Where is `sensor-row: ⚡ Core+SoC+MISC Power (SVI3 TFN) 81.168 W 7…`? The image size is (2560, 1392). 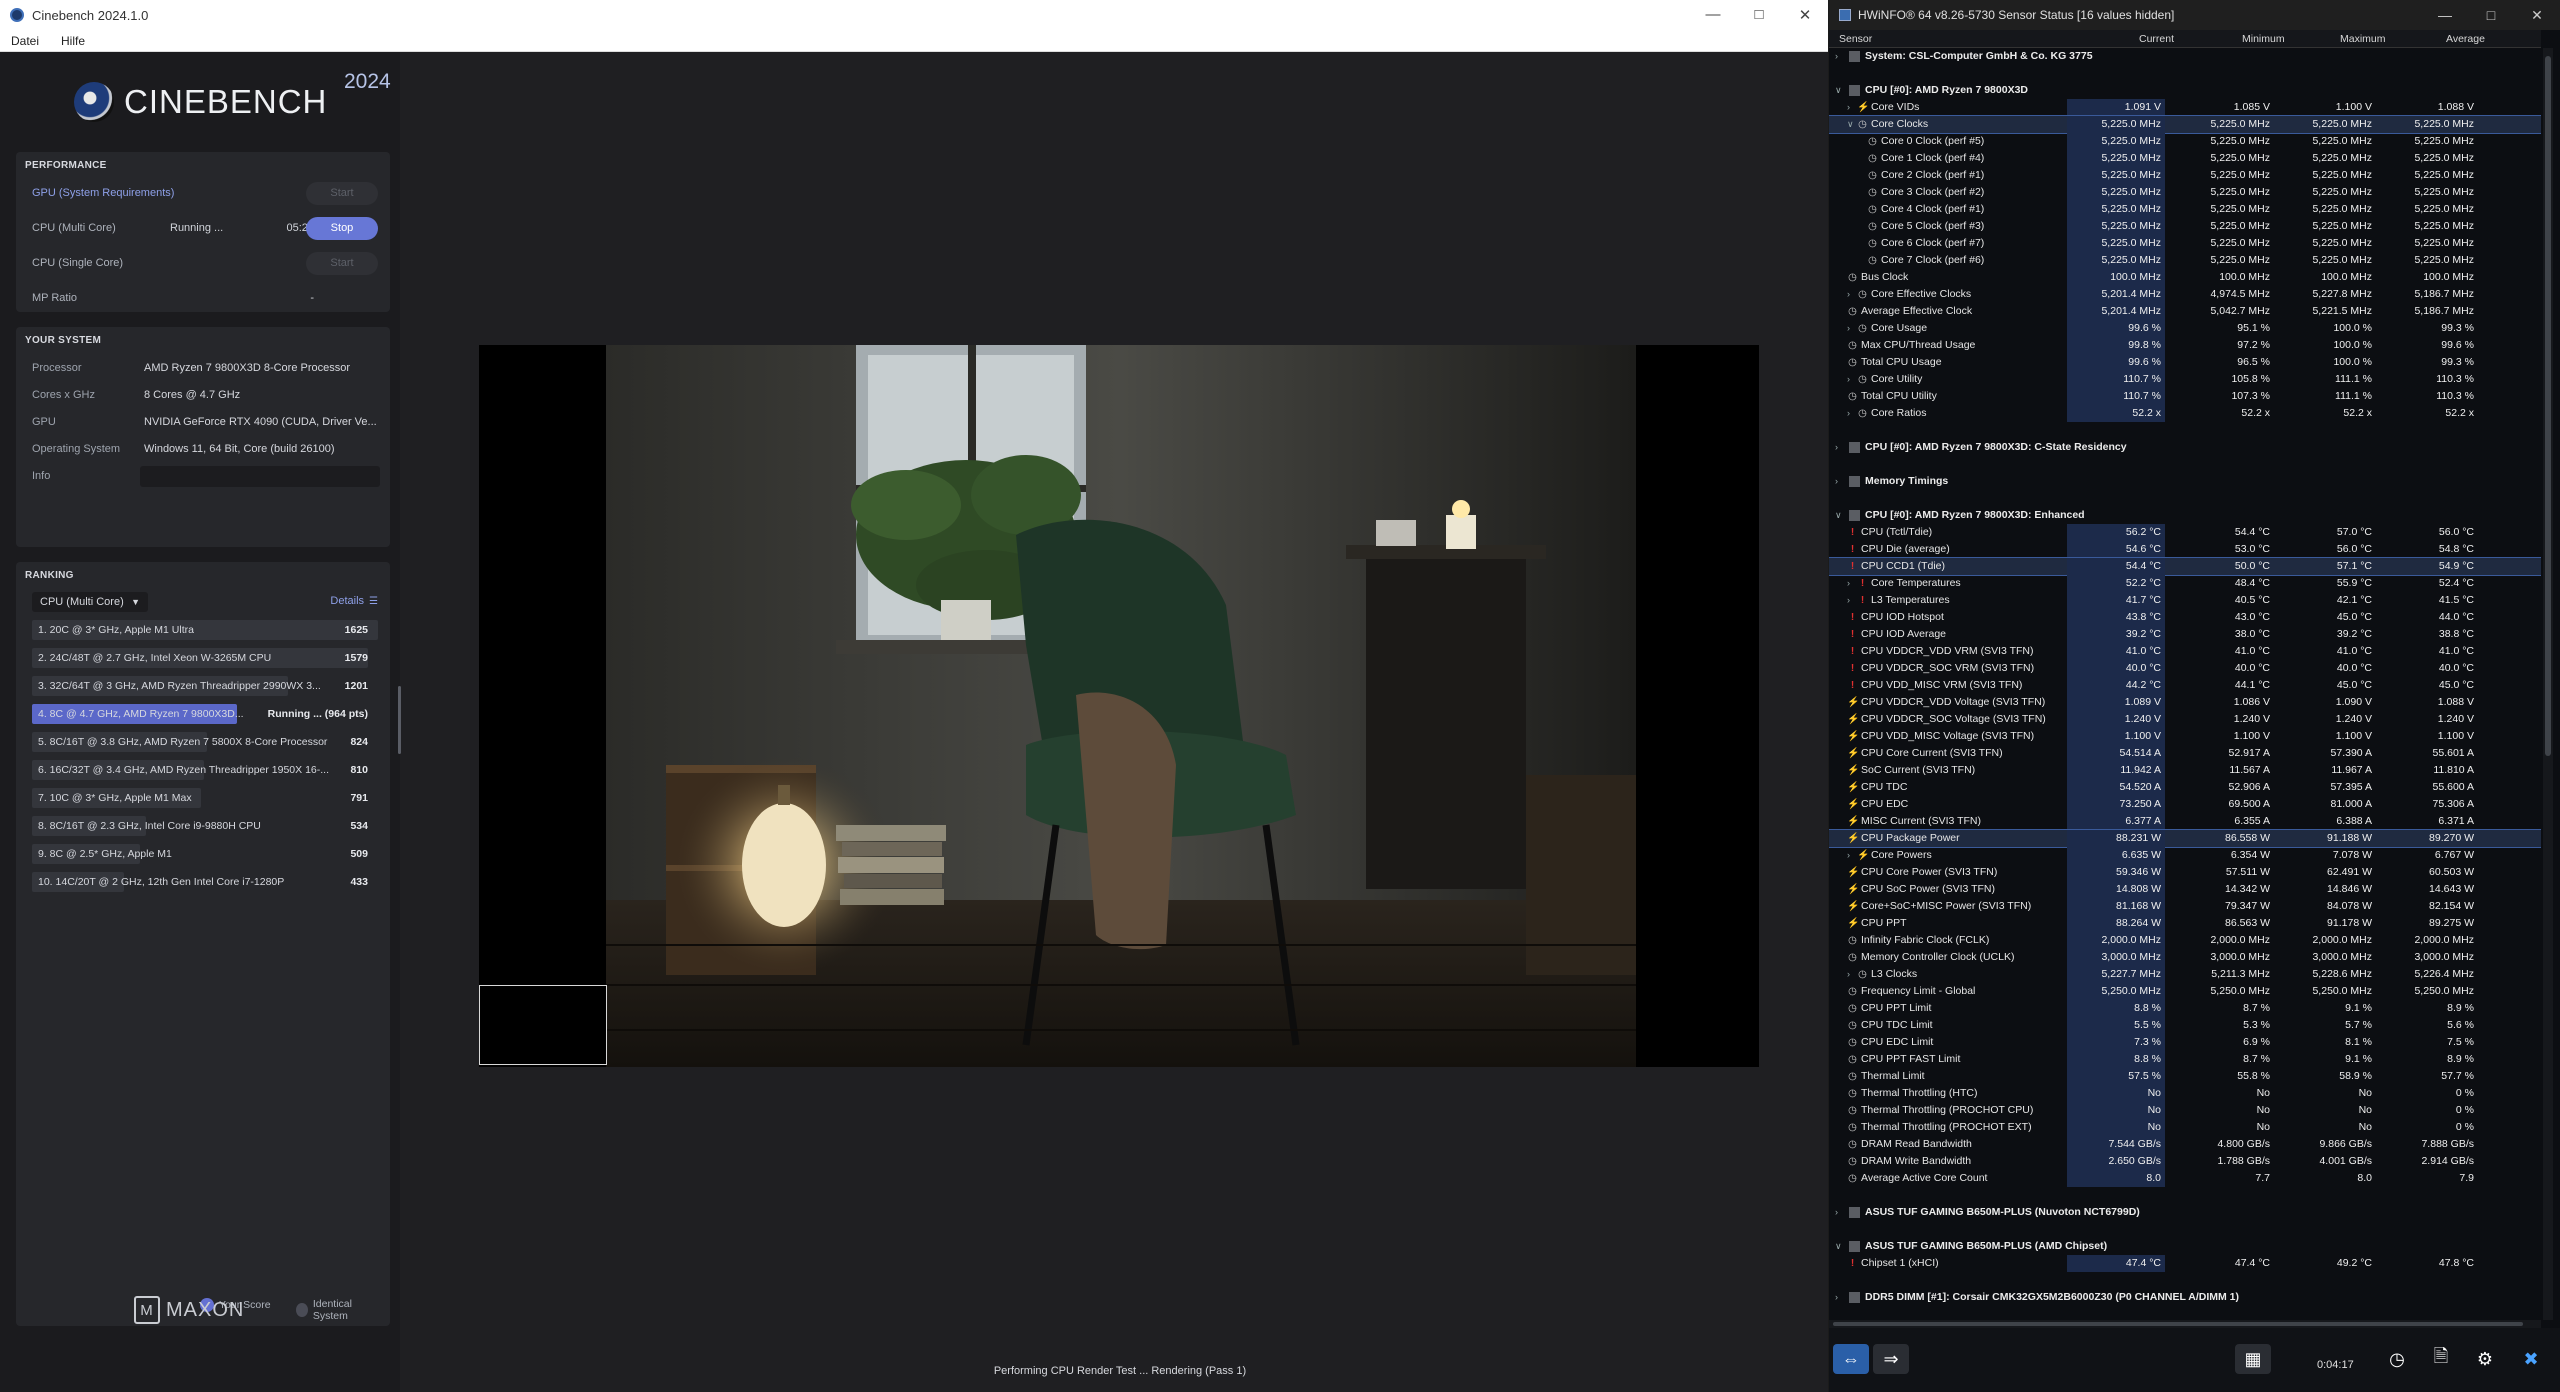
sensor-row: ⚡ Core+SoC+MISC Power (SVI3 TFN) 81.168 W 7… is located at coordinates (2185, 906).